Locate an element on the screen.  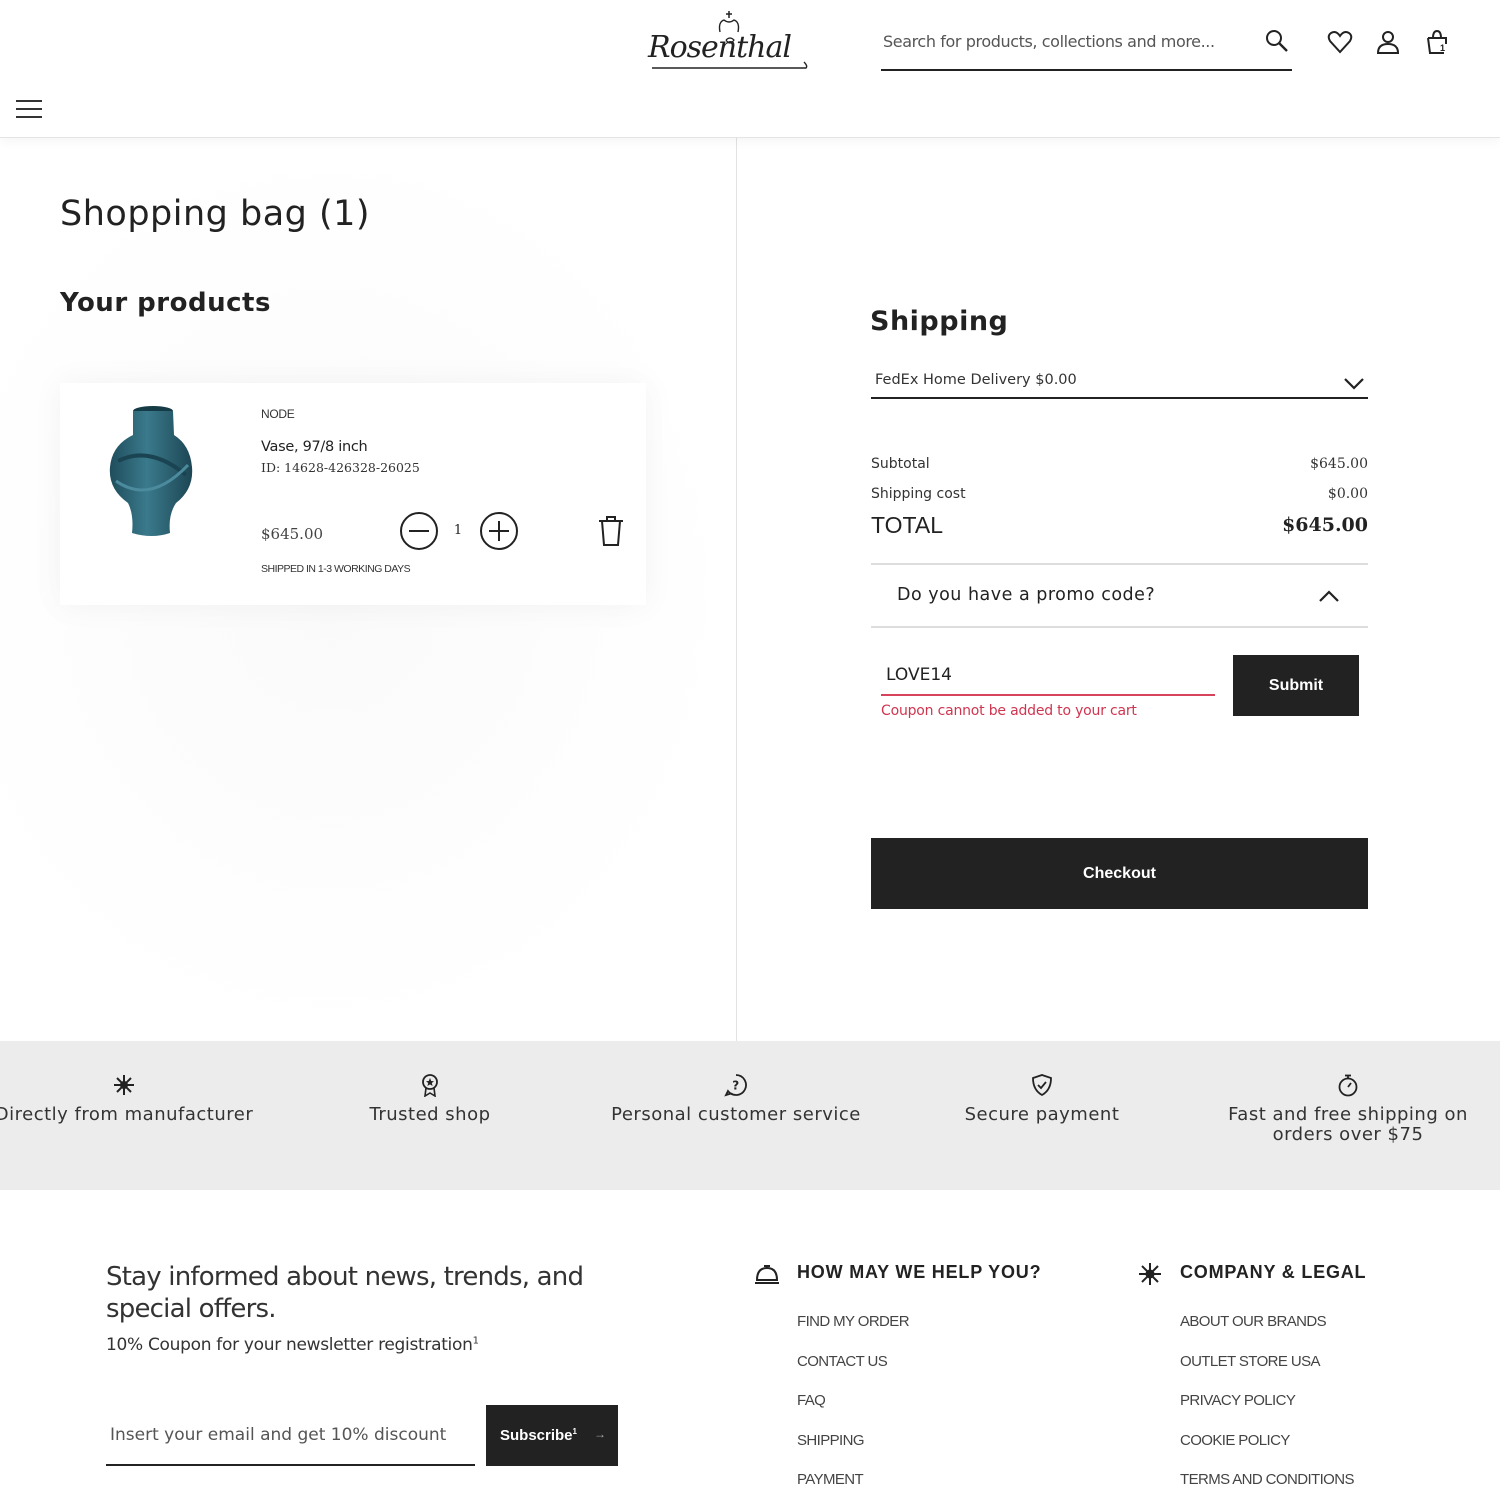
site-header: Rosenthal 1 is located at coordinates (750, 69).